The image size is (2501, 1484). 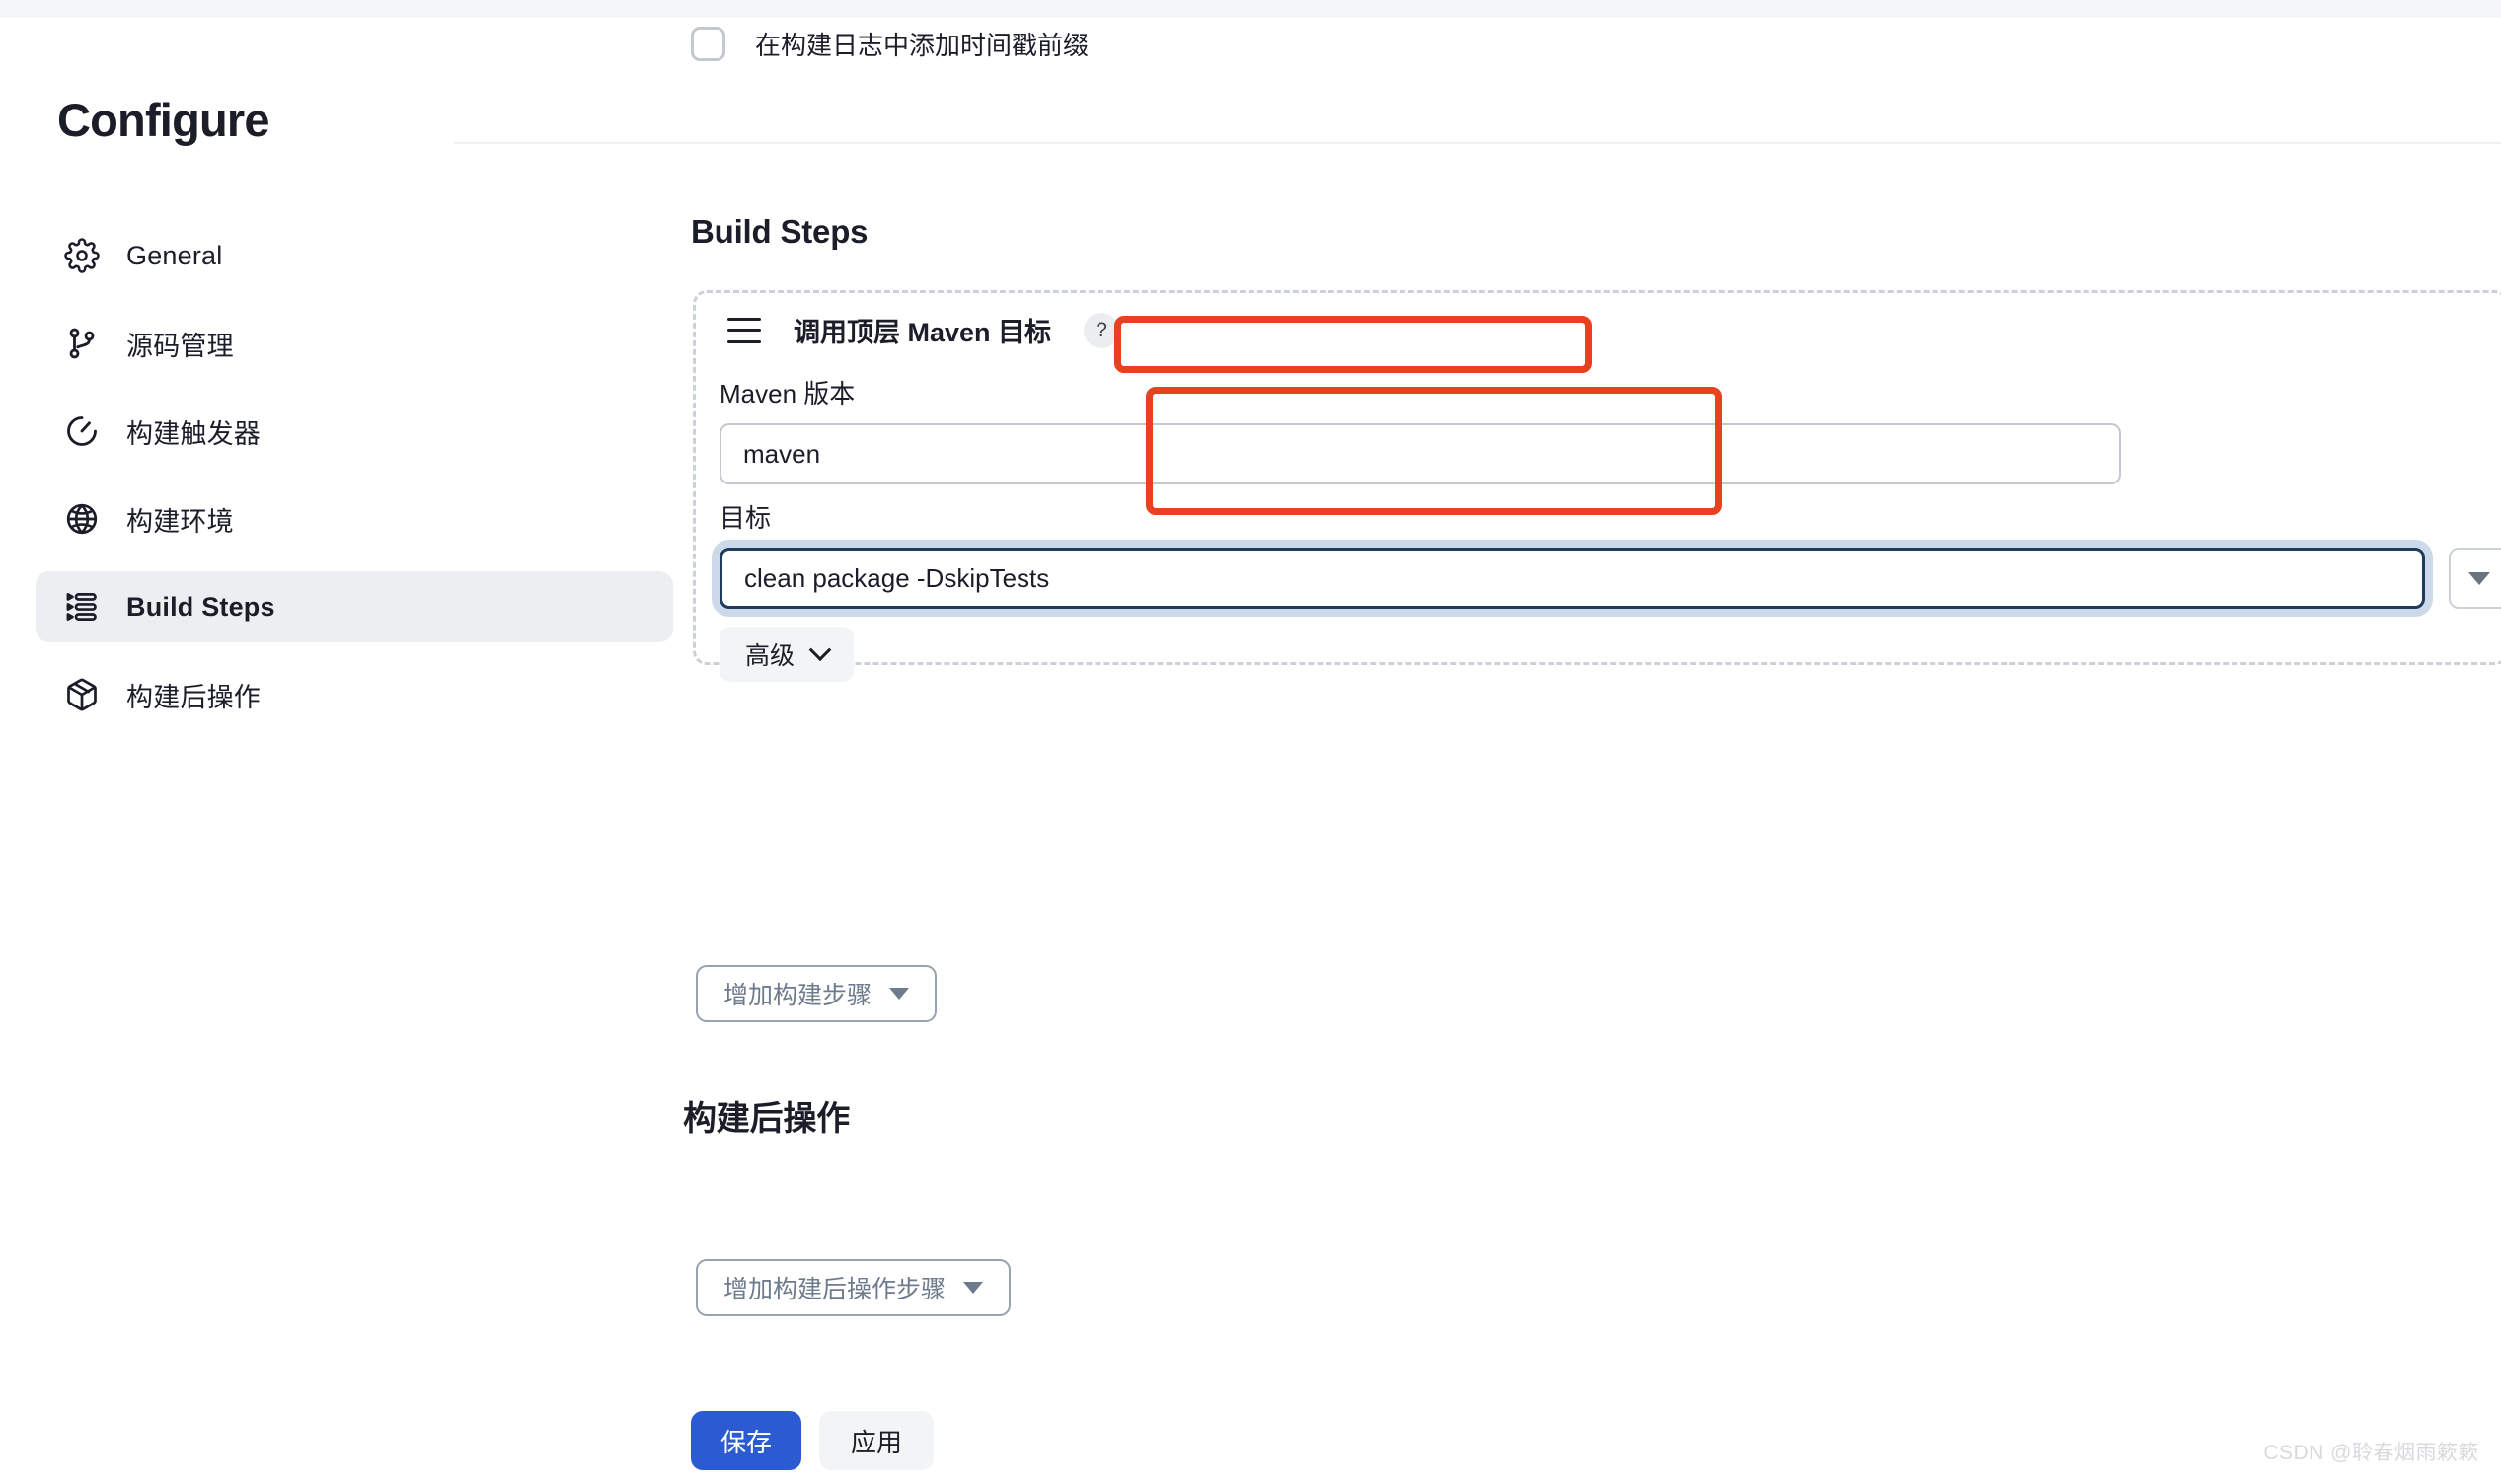 I want to click on sidebar-item-label: 构建触发器, so click(x=193, y=433).